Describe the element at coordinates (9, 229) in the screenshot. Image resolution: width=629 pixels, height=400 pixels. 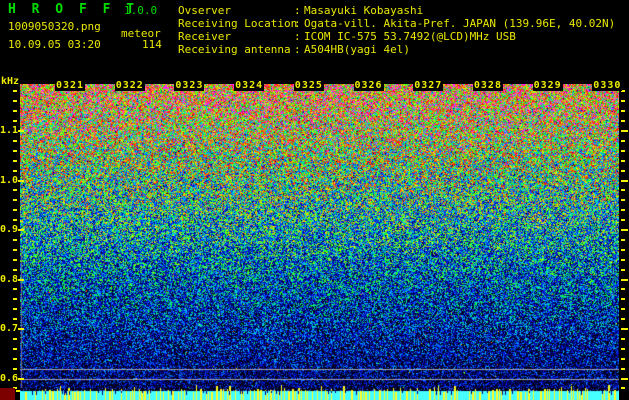
I see `frequency-tick-label: 0.9` at that location.